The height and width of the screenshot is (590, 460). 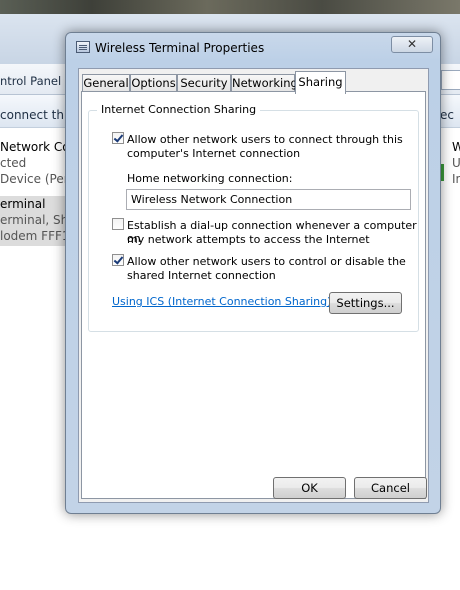 What do you see at coordinates (230, 7) in the screenshot?
I see `desktop-wallpaper` at bounding box center [230, 7].